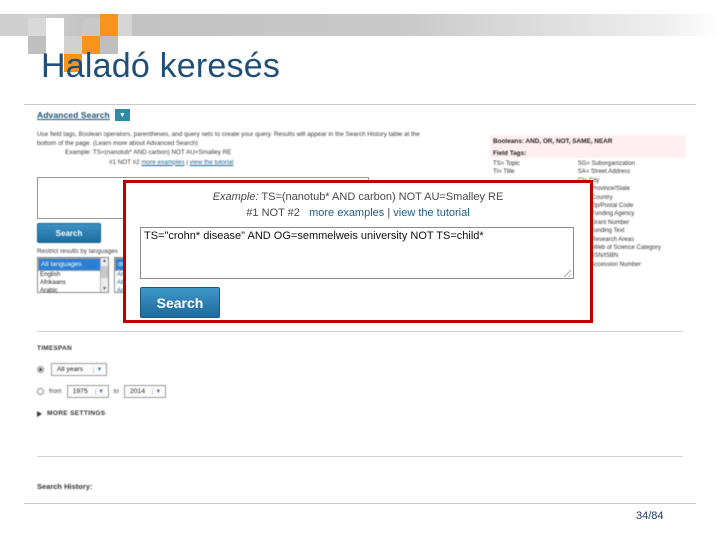 The image size is (720, 540). What do you see at coordinates (161, 66) in the screenshot?
I see `page-title: Haladó keresés` at bounding box center [161, 66].